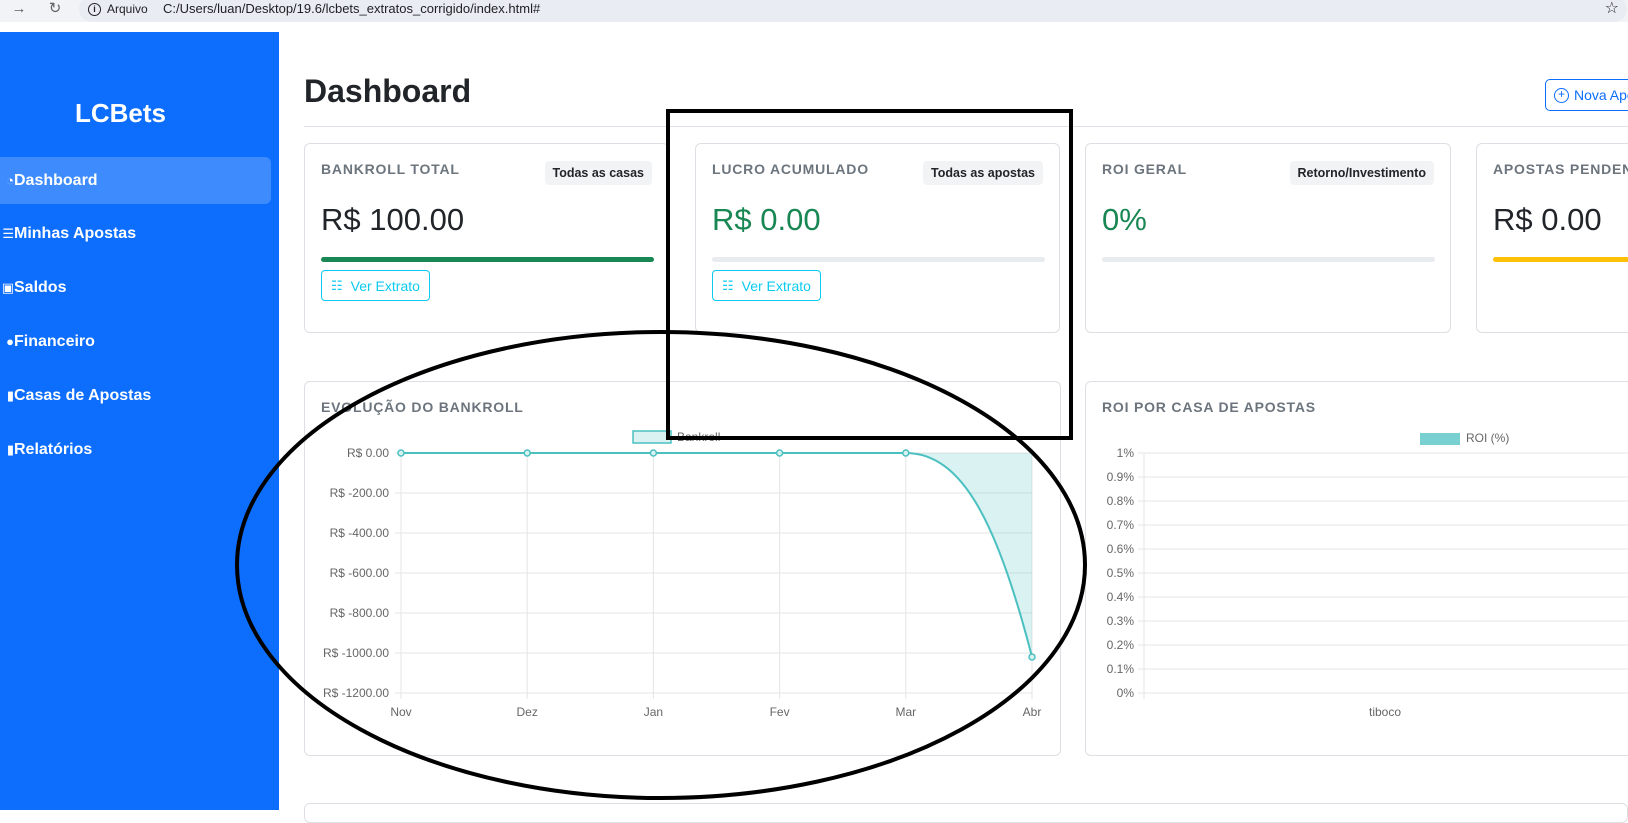  I want to click on page-title: Dashboard, so click(388, 91).